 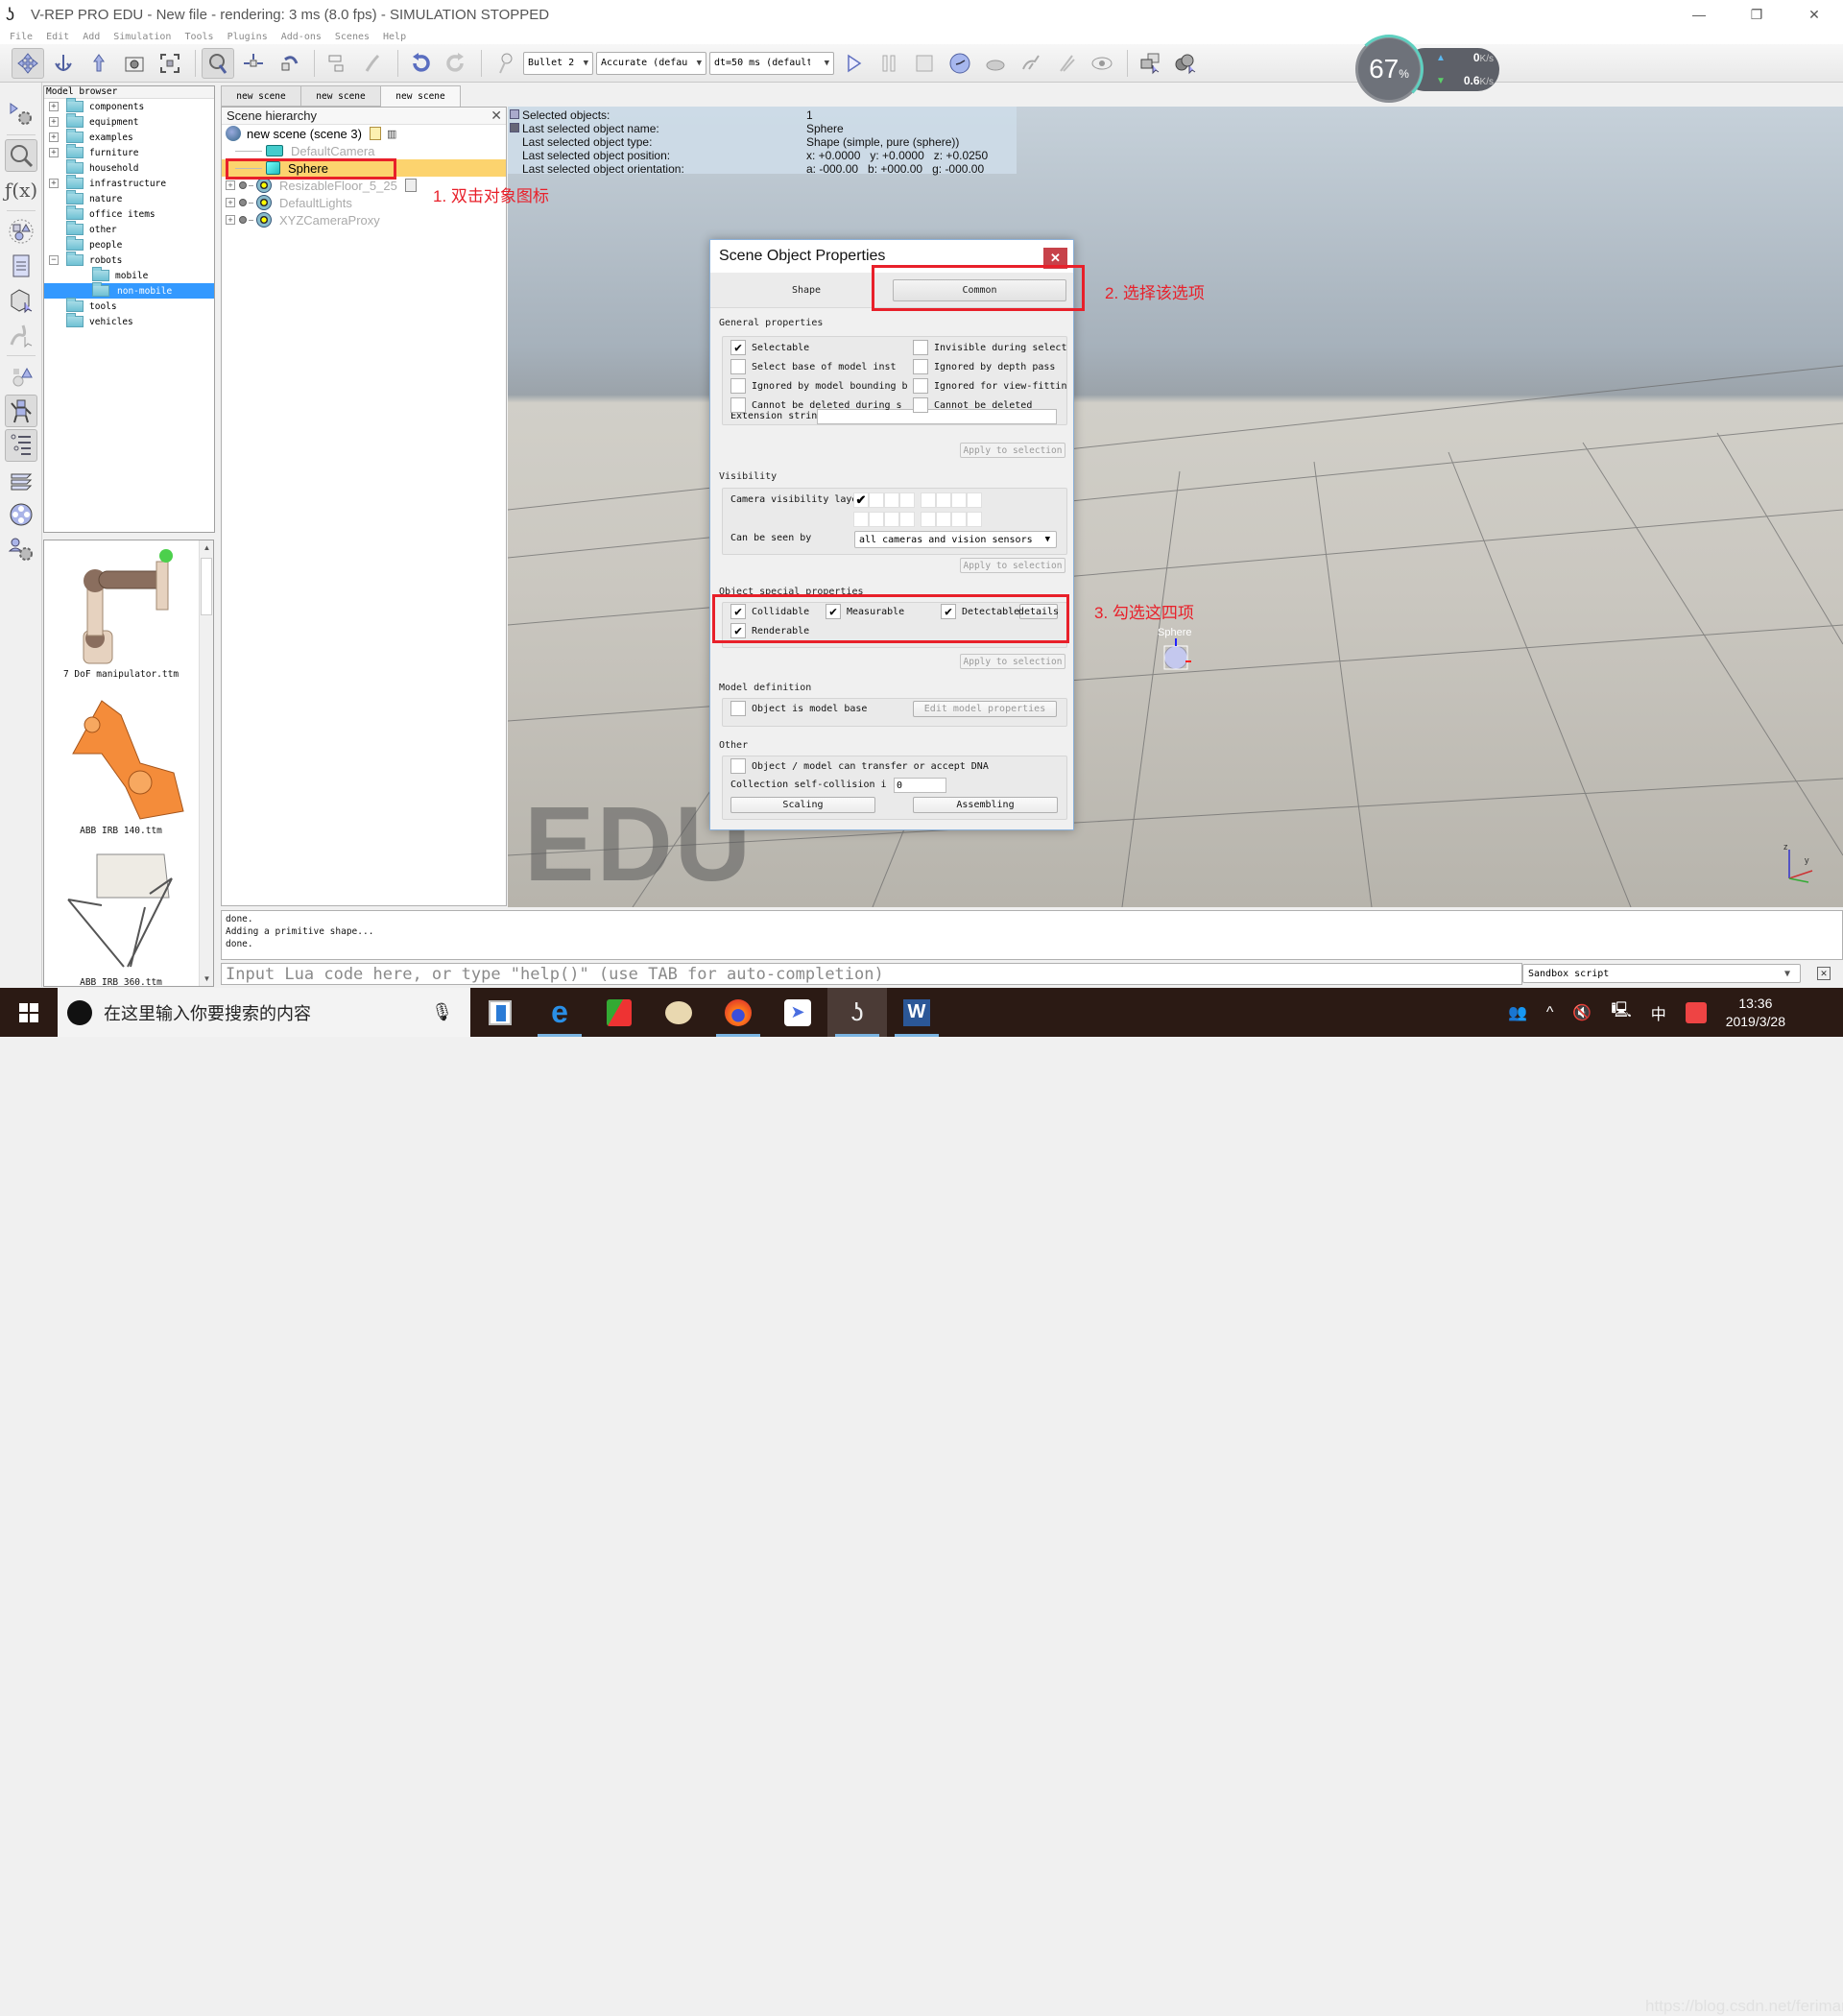 I want to click on model-folder-office-items: office items, so click(x=129, y=213).